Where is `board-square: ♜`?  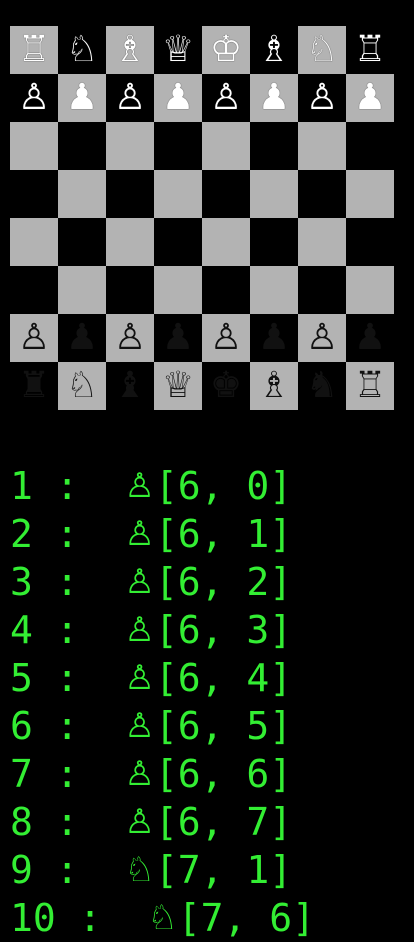 board-square: ♜ is located at coordinates (34, 386).